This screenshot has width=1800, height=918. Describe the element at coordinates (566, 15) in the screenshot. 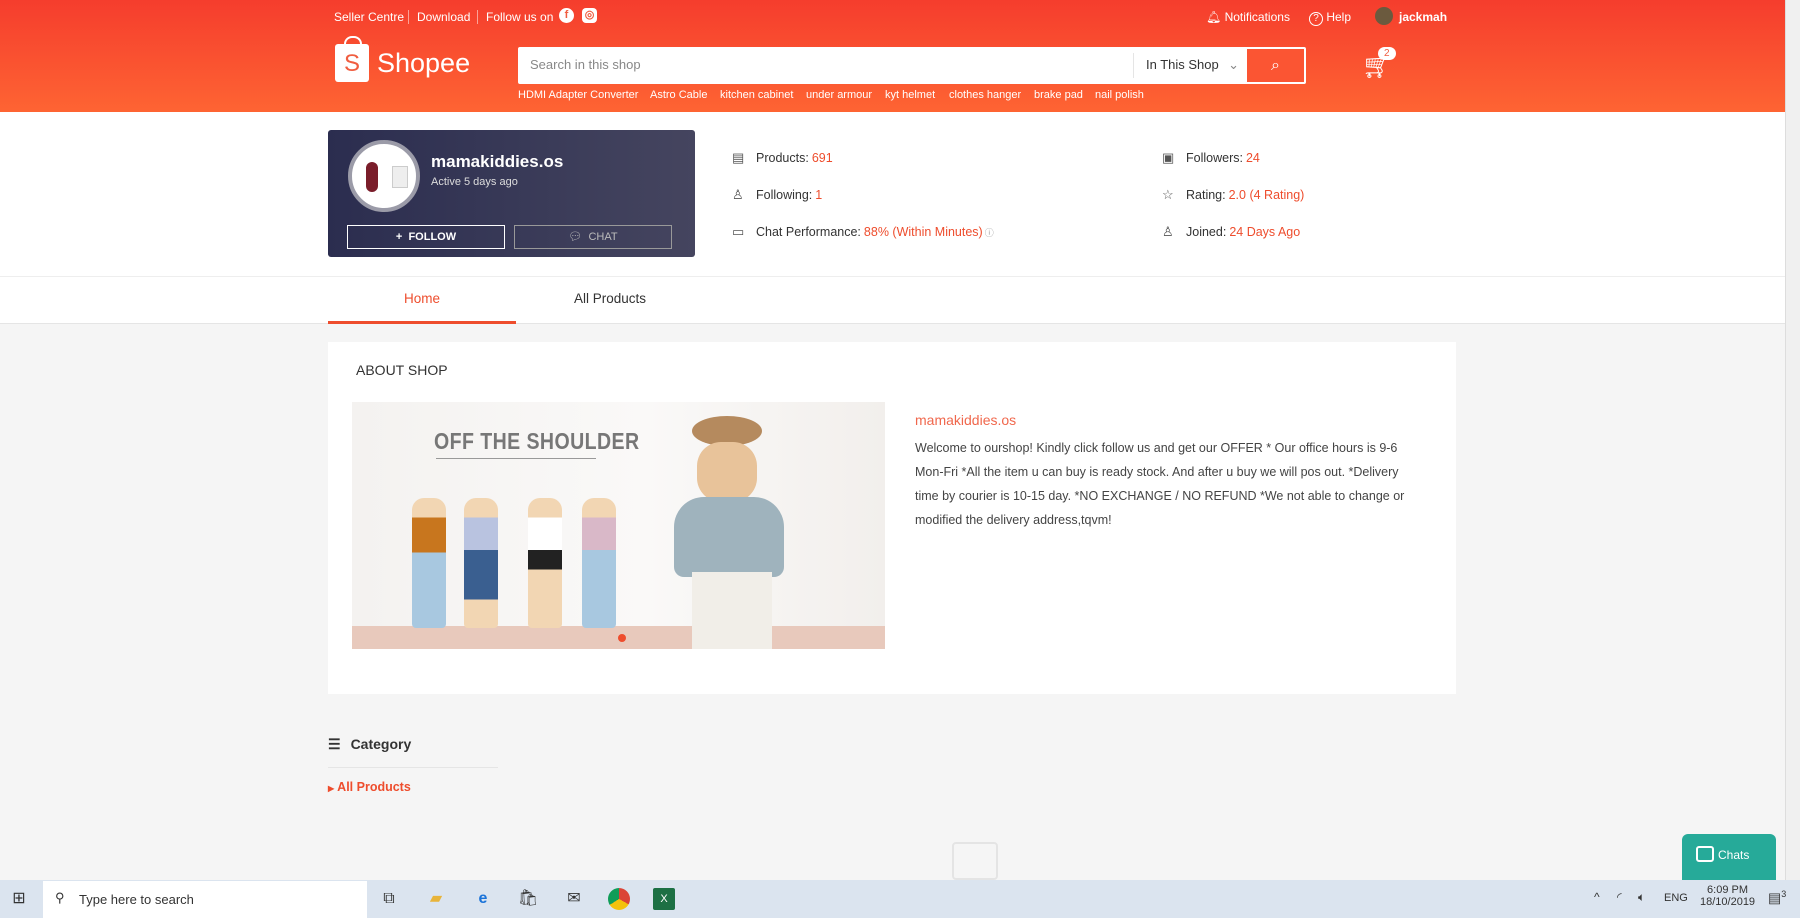

I see `facebook-icon: f` at that location.